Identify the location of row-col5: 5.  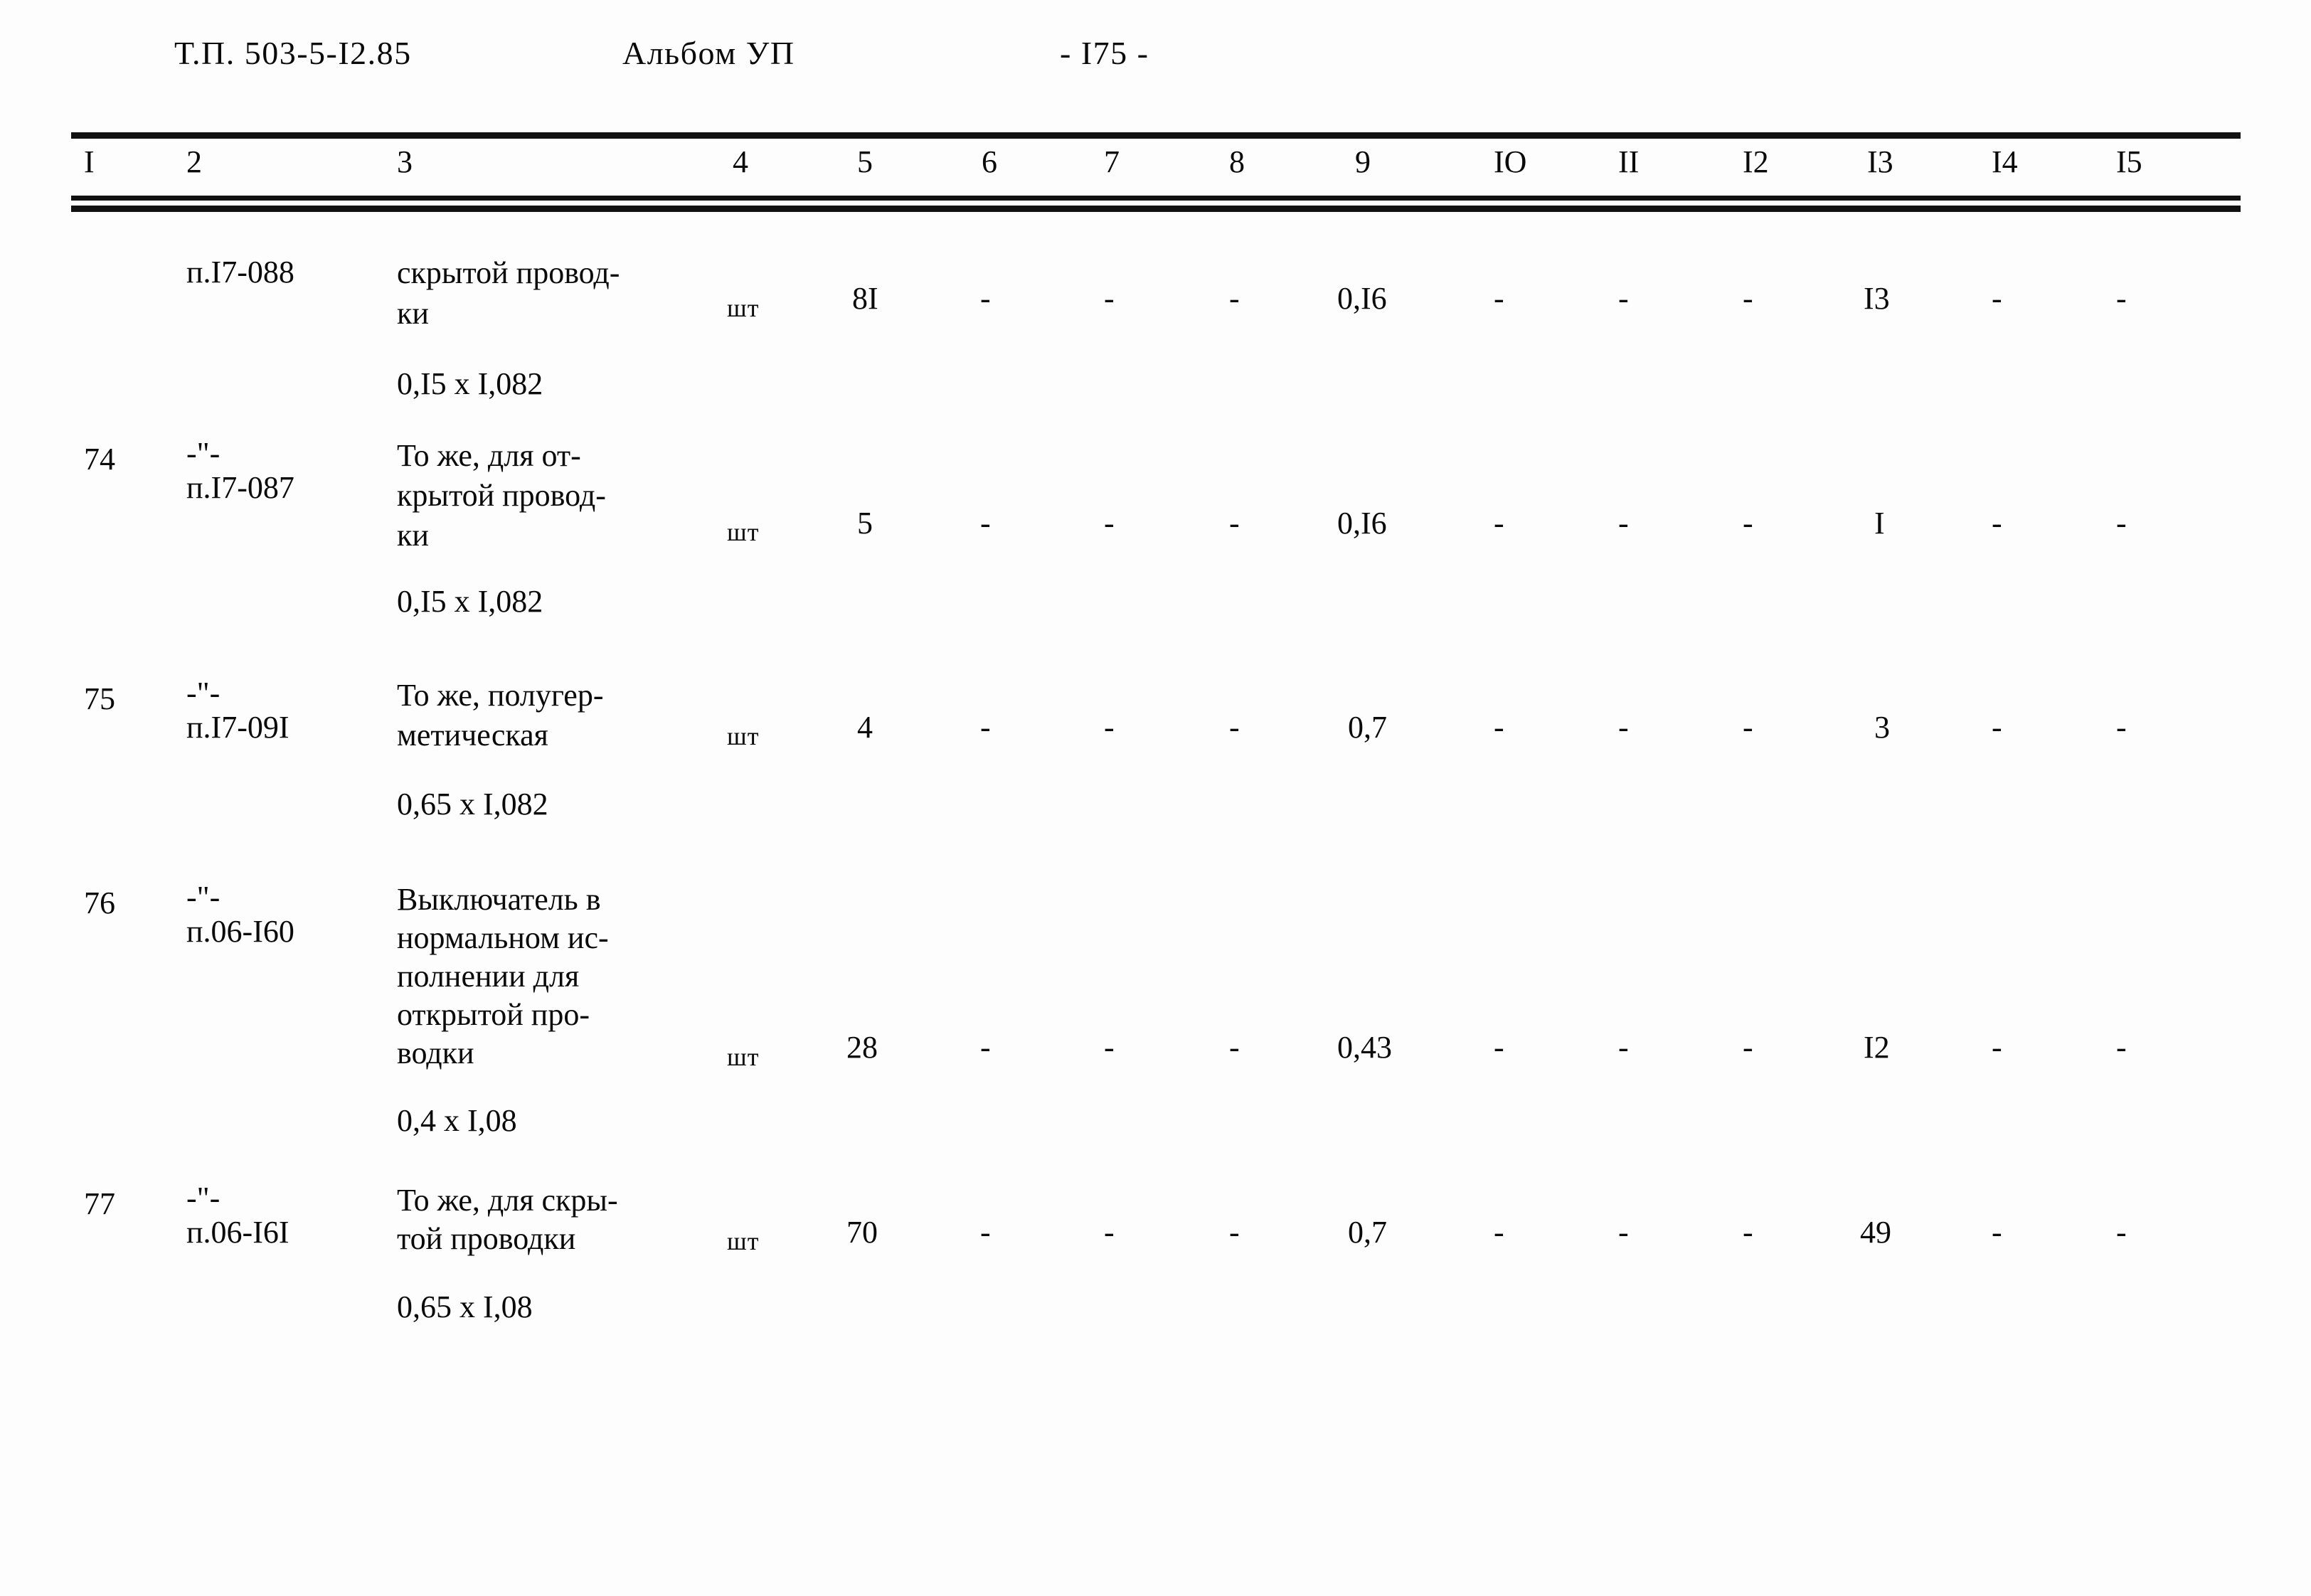
(865, 523).